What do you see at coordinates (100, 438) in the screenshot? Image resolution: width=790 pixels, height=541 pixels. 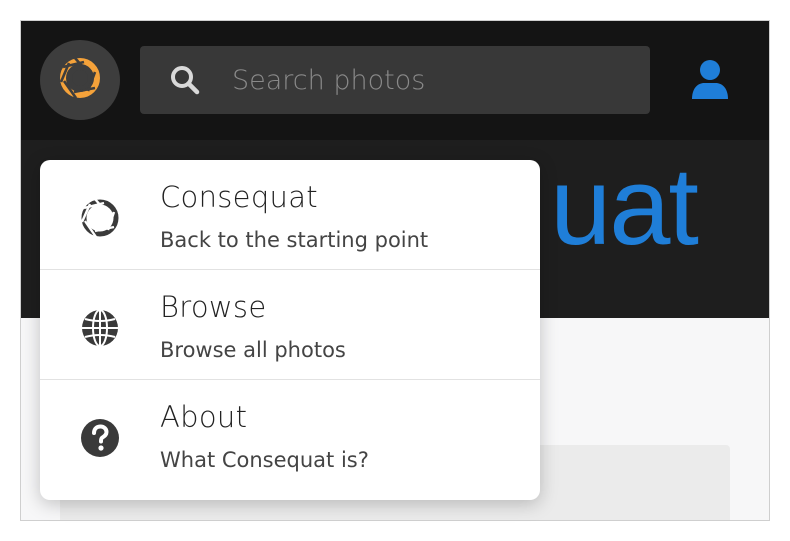 I see `question-circle-icon` at bounding box center [100, 438].